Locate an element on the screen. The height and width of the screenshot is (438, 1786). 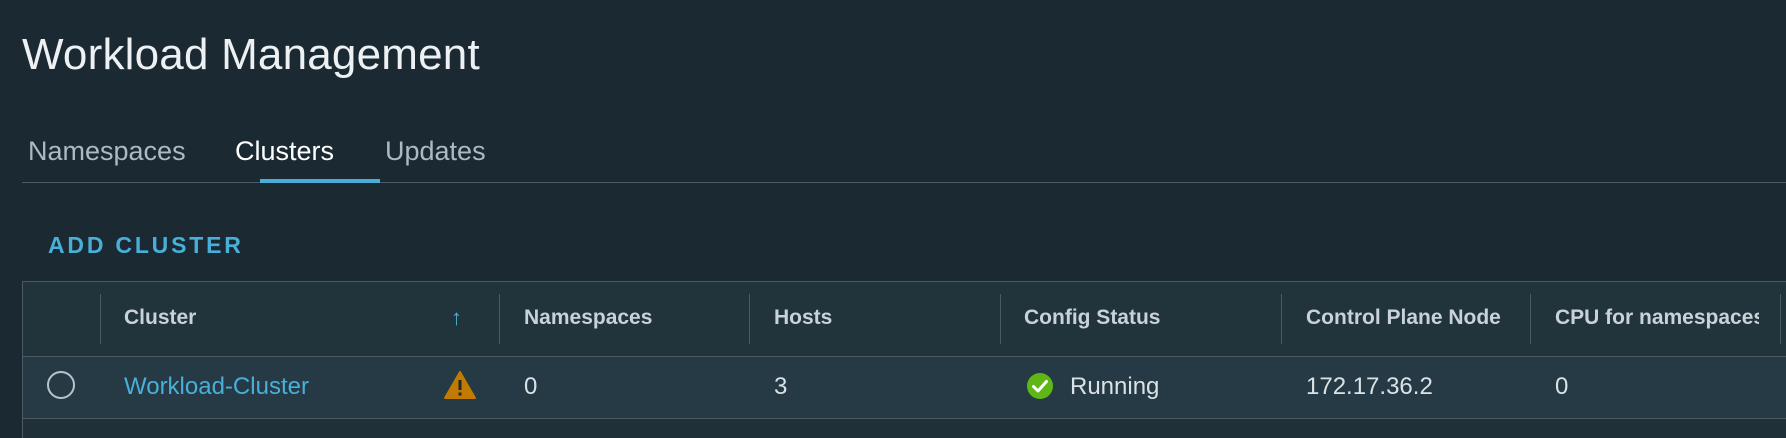
tab-bar: Namespaces Clusters Updates is located at coordinates (904, 155).